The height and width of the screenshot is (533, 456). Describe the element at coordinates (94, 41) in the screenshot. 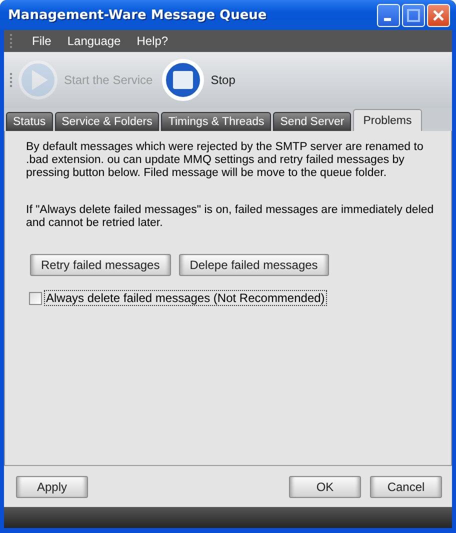

I see `menu-item: Language` at that location.